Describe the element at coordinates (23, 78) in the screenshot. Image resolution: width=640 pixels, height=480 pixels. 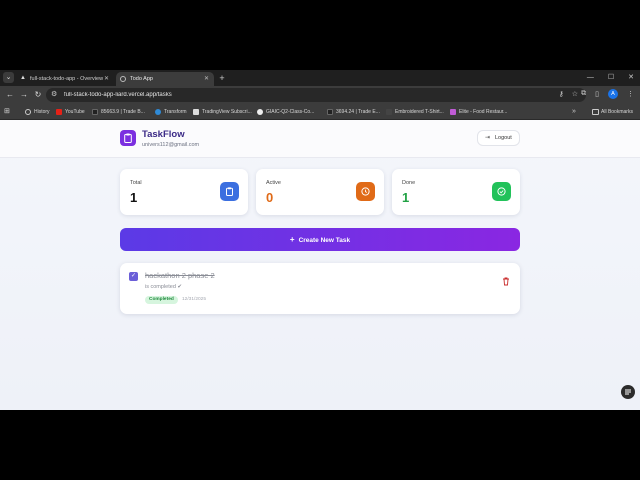
I see `vercel-icon: ▲` at that location.